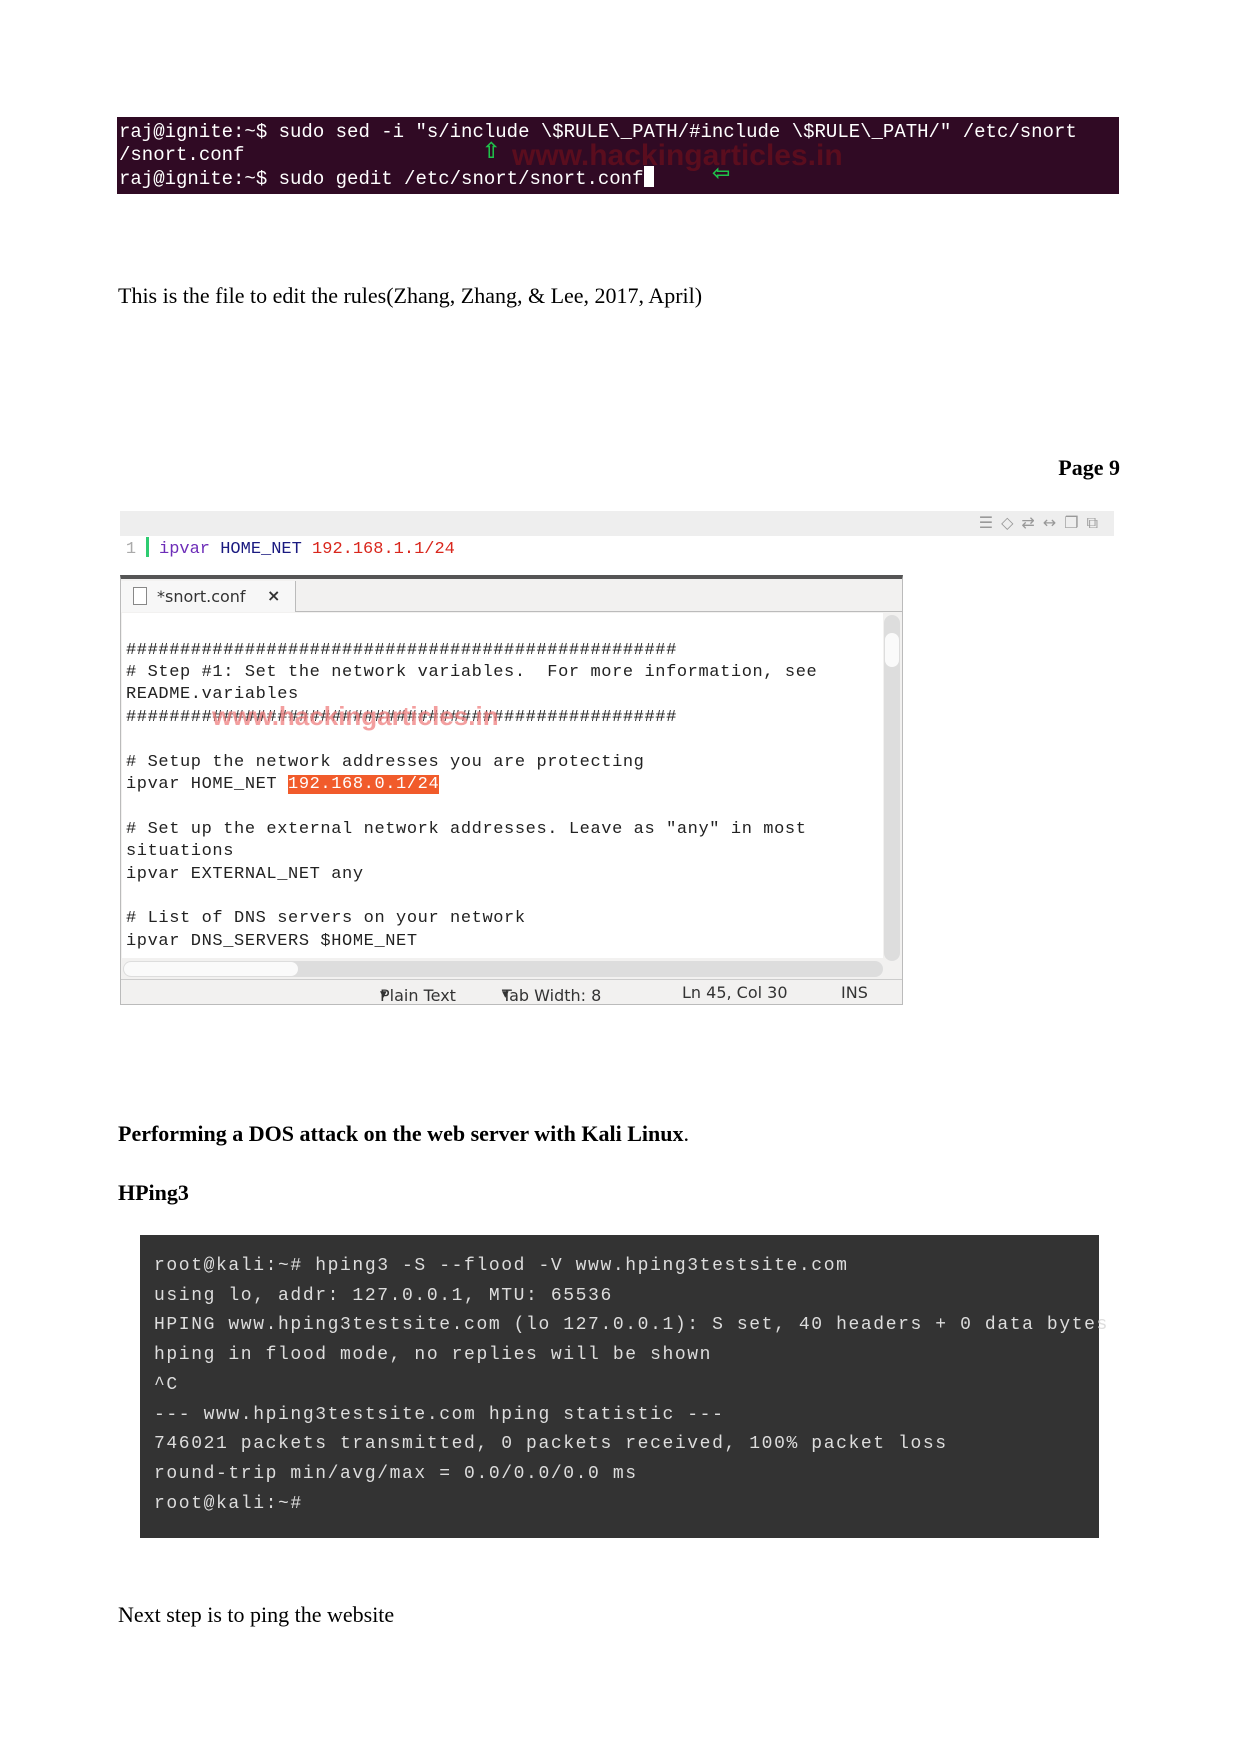  I want to click on code-icon: ◇, so click(1011, 522).